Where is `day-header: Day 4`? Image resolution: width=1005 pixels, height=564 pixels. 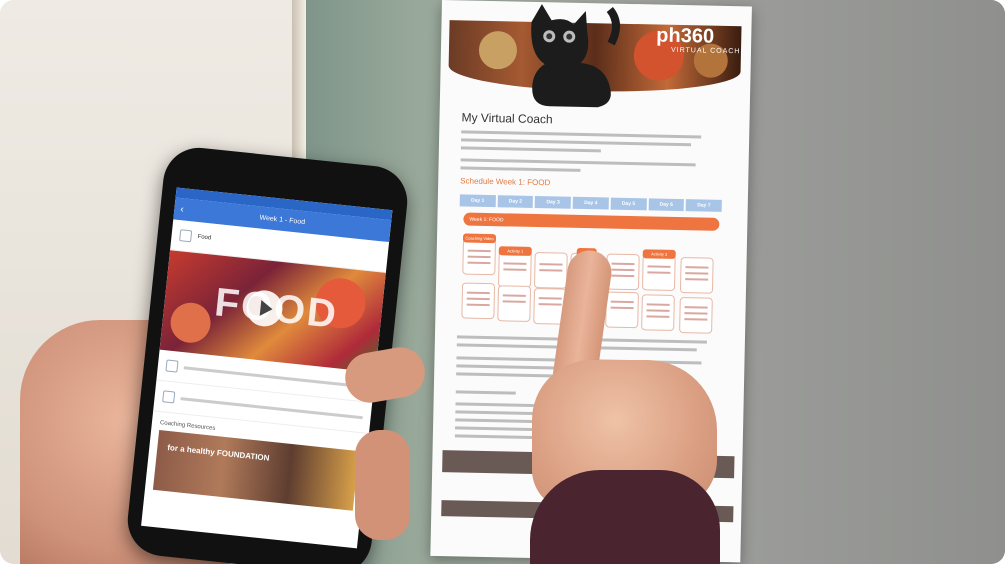
day-header: Day 4 is located at coordinates (590, 203).